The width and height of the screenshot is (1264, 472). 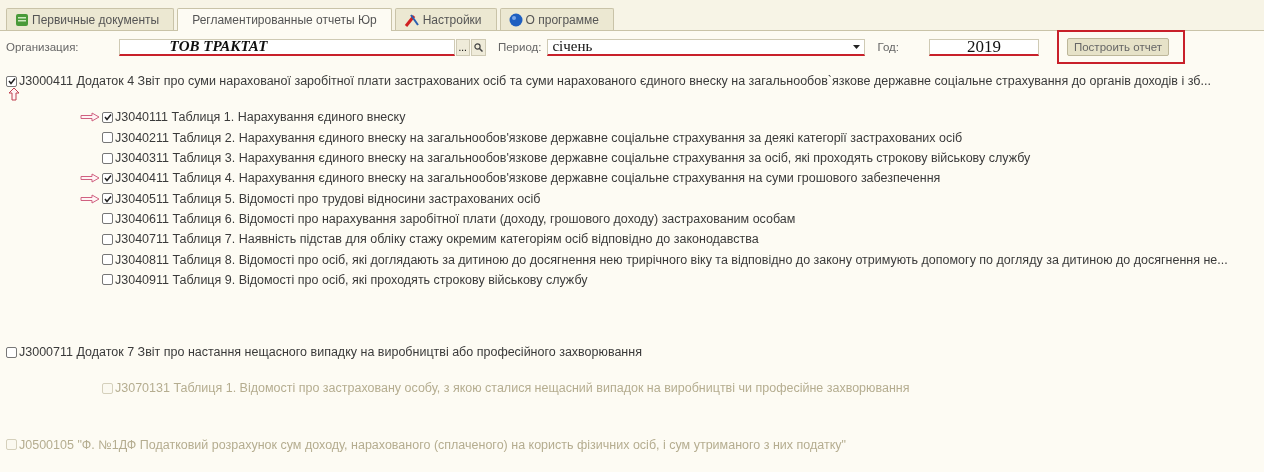 I want to click on field-label: Период:, so click(x=519, y=47).